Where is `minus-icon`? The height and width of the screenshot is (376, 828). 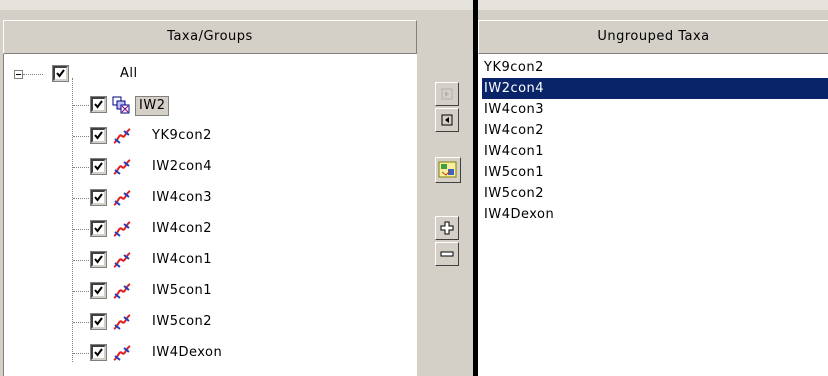 minus-icon is located at coordinates (447, 254).